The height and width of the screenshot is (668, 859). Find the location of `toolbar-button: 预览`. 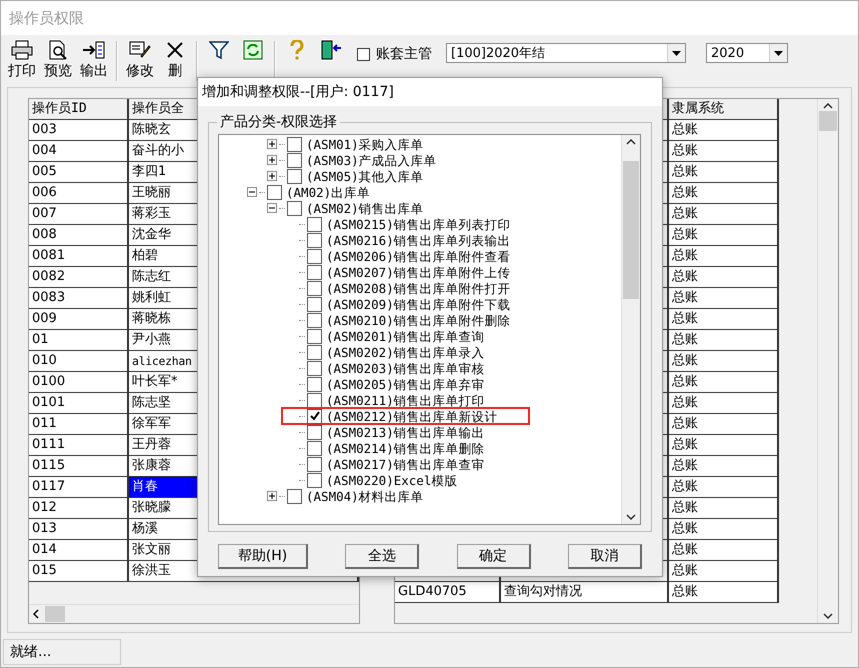

toolbar-button: 预览 is located at coordinates (58, 61).